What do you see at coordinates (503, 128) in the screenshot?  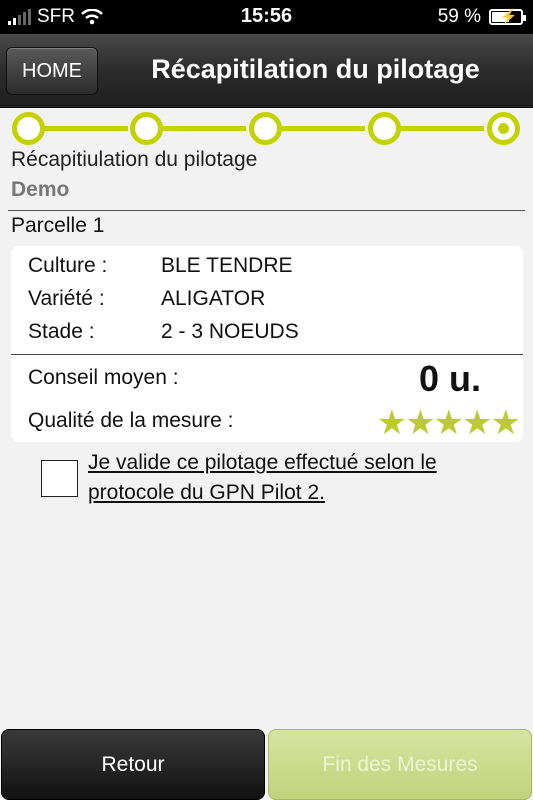 I see `step-dot-active` at bounding box center [503, 128].